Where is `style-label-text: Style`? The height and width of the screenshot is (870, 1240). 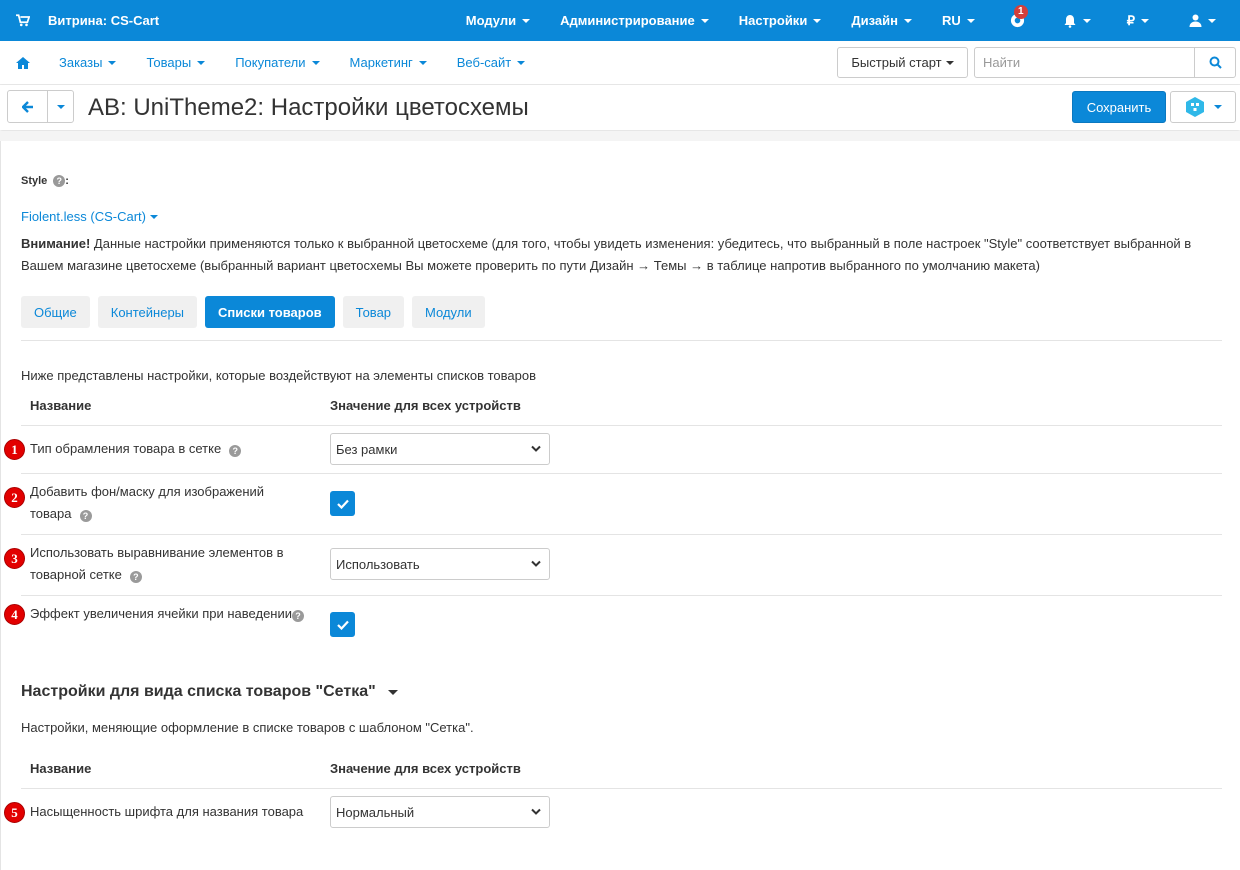 style-label-text: Style is located at coordinates (34, 181).